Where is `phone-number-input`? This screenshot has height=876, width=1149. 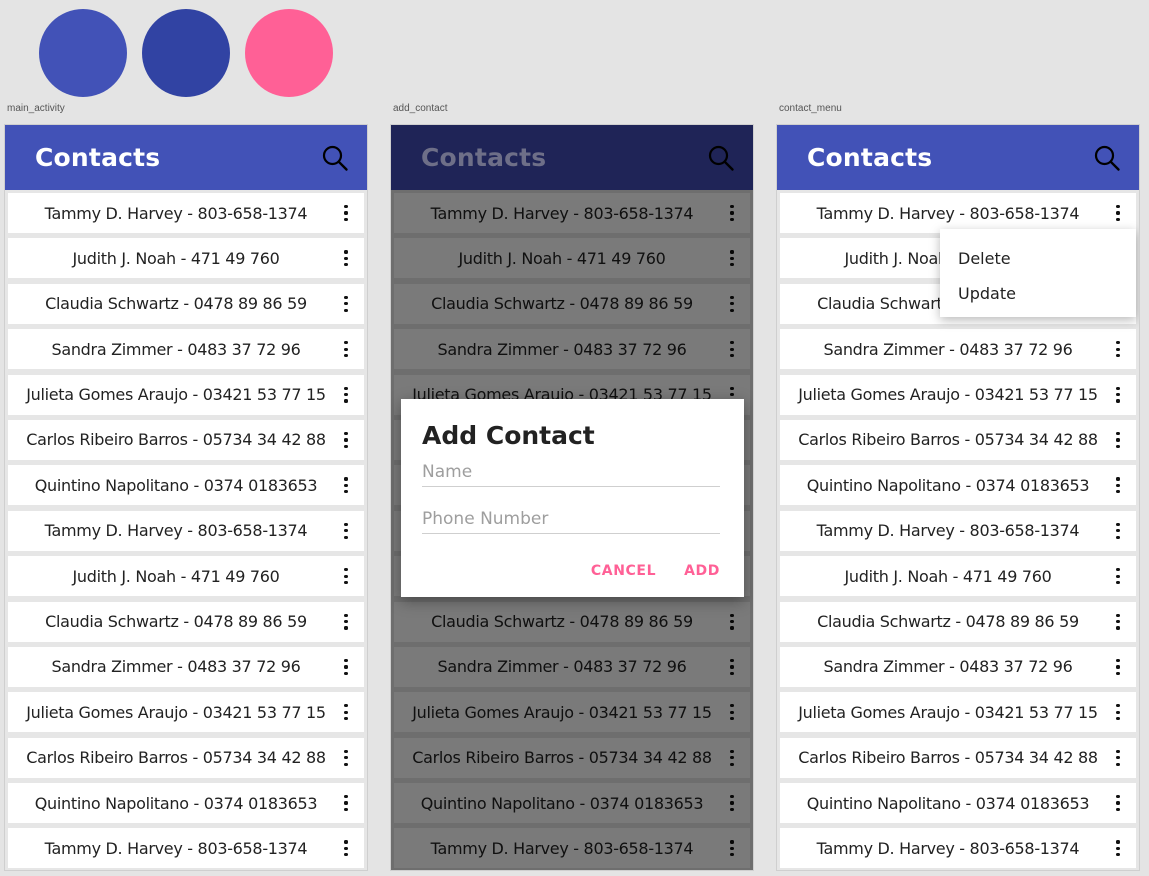
phone-number-input is located at coordinates (571, 520).